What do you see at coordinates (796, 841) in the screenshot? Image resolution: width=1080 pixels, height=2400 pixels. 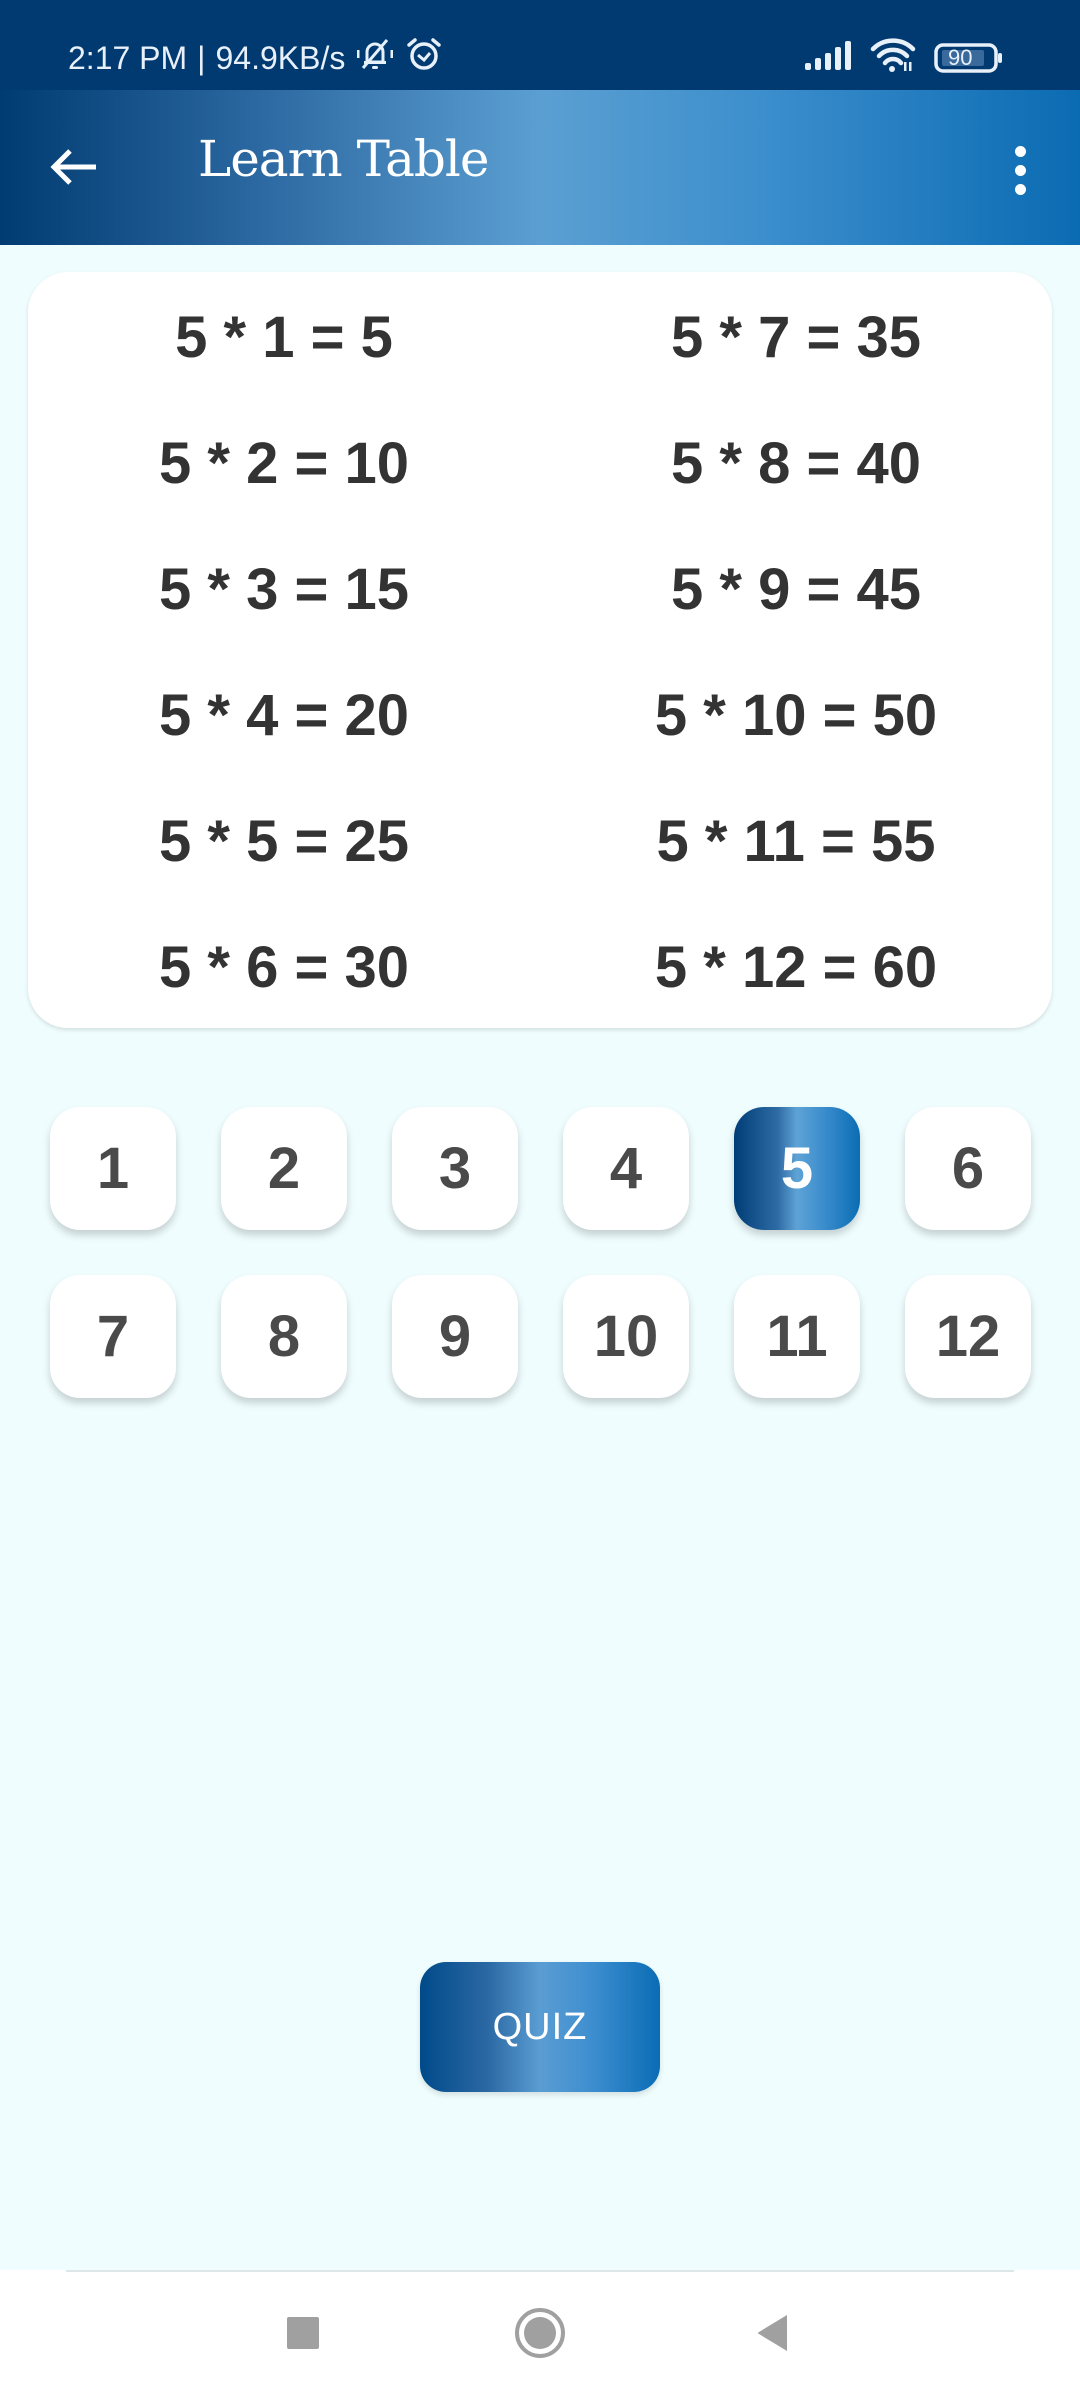 I see `table-row: 5 * 11 = 55` at bounding box center [796, 841].